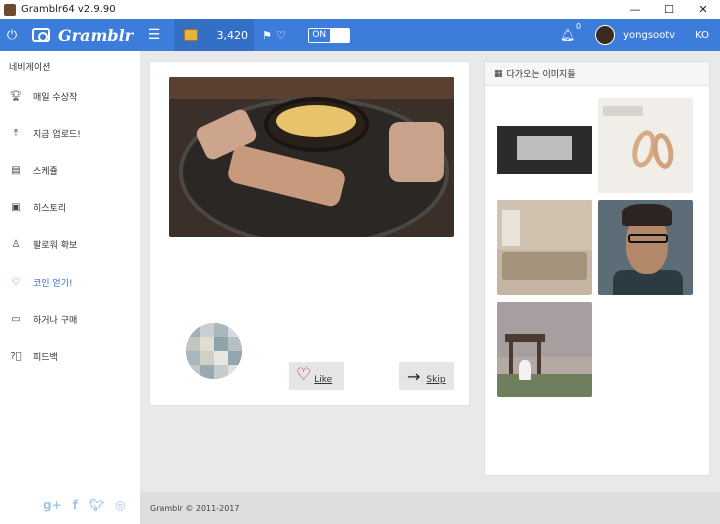  What do you see at coordinates (214, 35) in the screenshot?
I see `coin-balance: 3,420` at bounding box center [214, 35].